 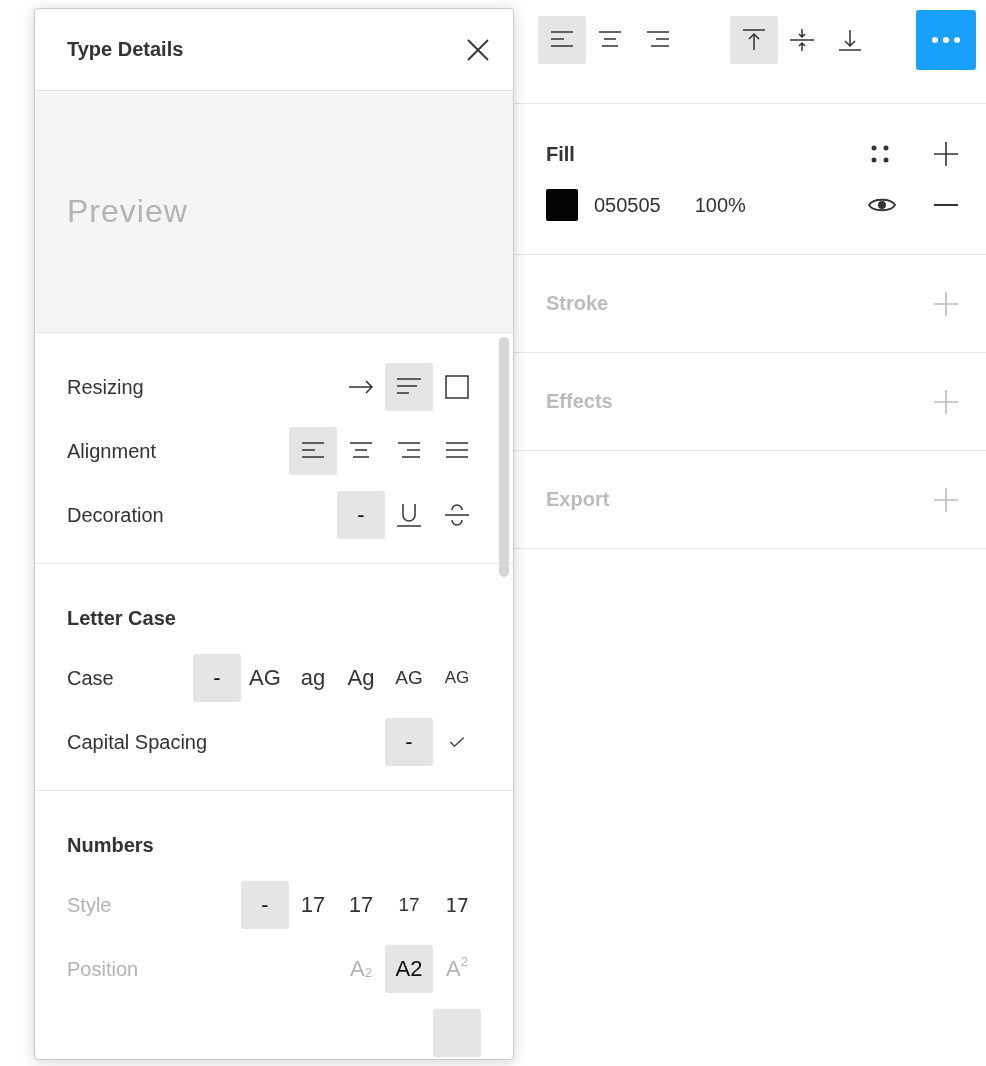 What do you see at coordinates (361, 678) in the screenshot?
I see `option-button: Ag` at bounding box center [361, 678].